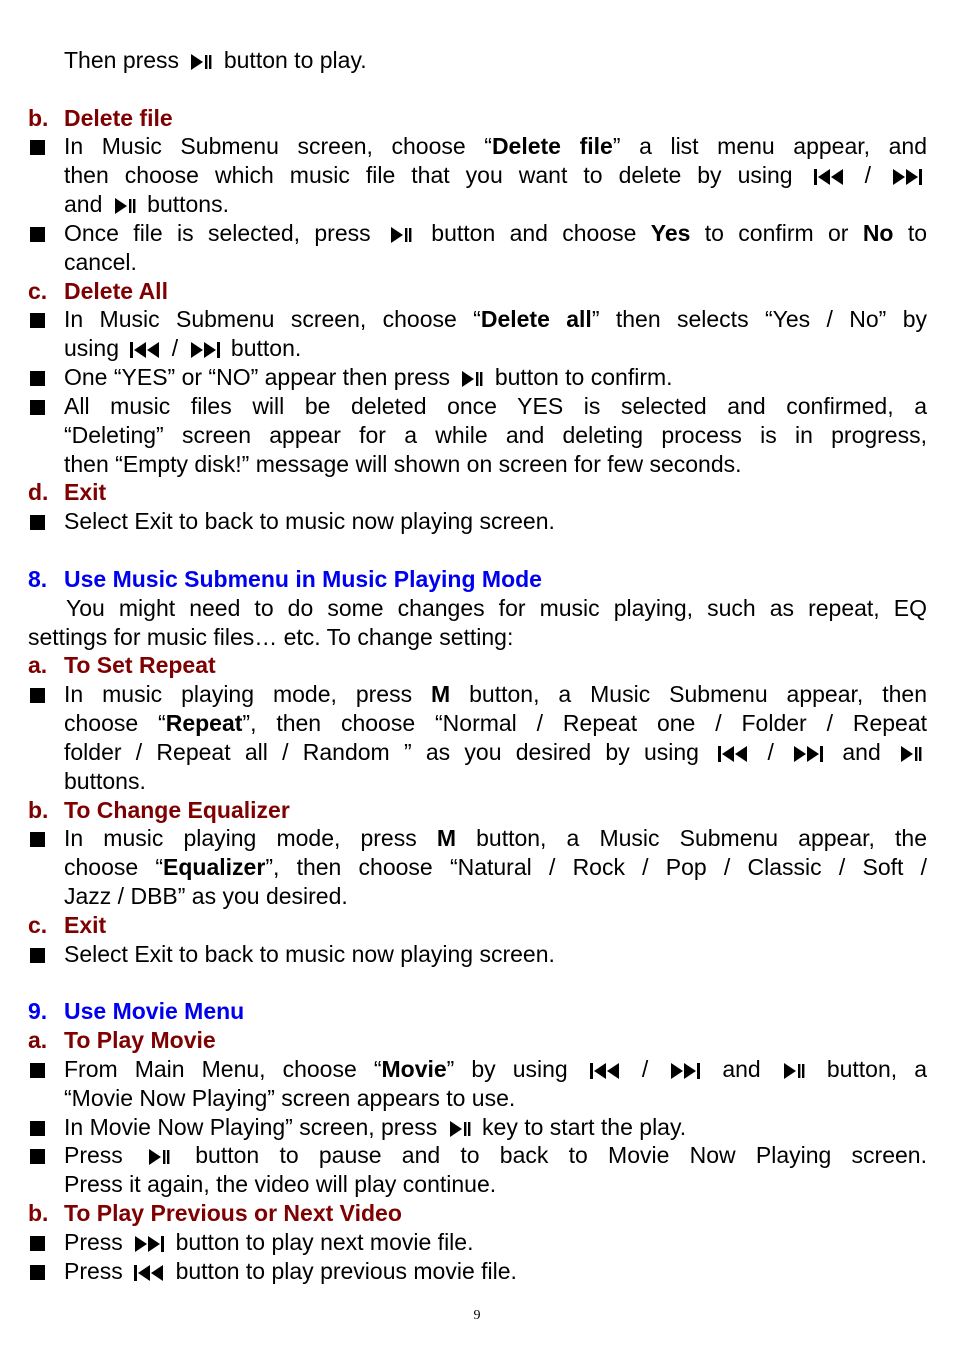 This screenshot has width=954, height=1351. I want to click on heading-label: a., so click(38, 1040).